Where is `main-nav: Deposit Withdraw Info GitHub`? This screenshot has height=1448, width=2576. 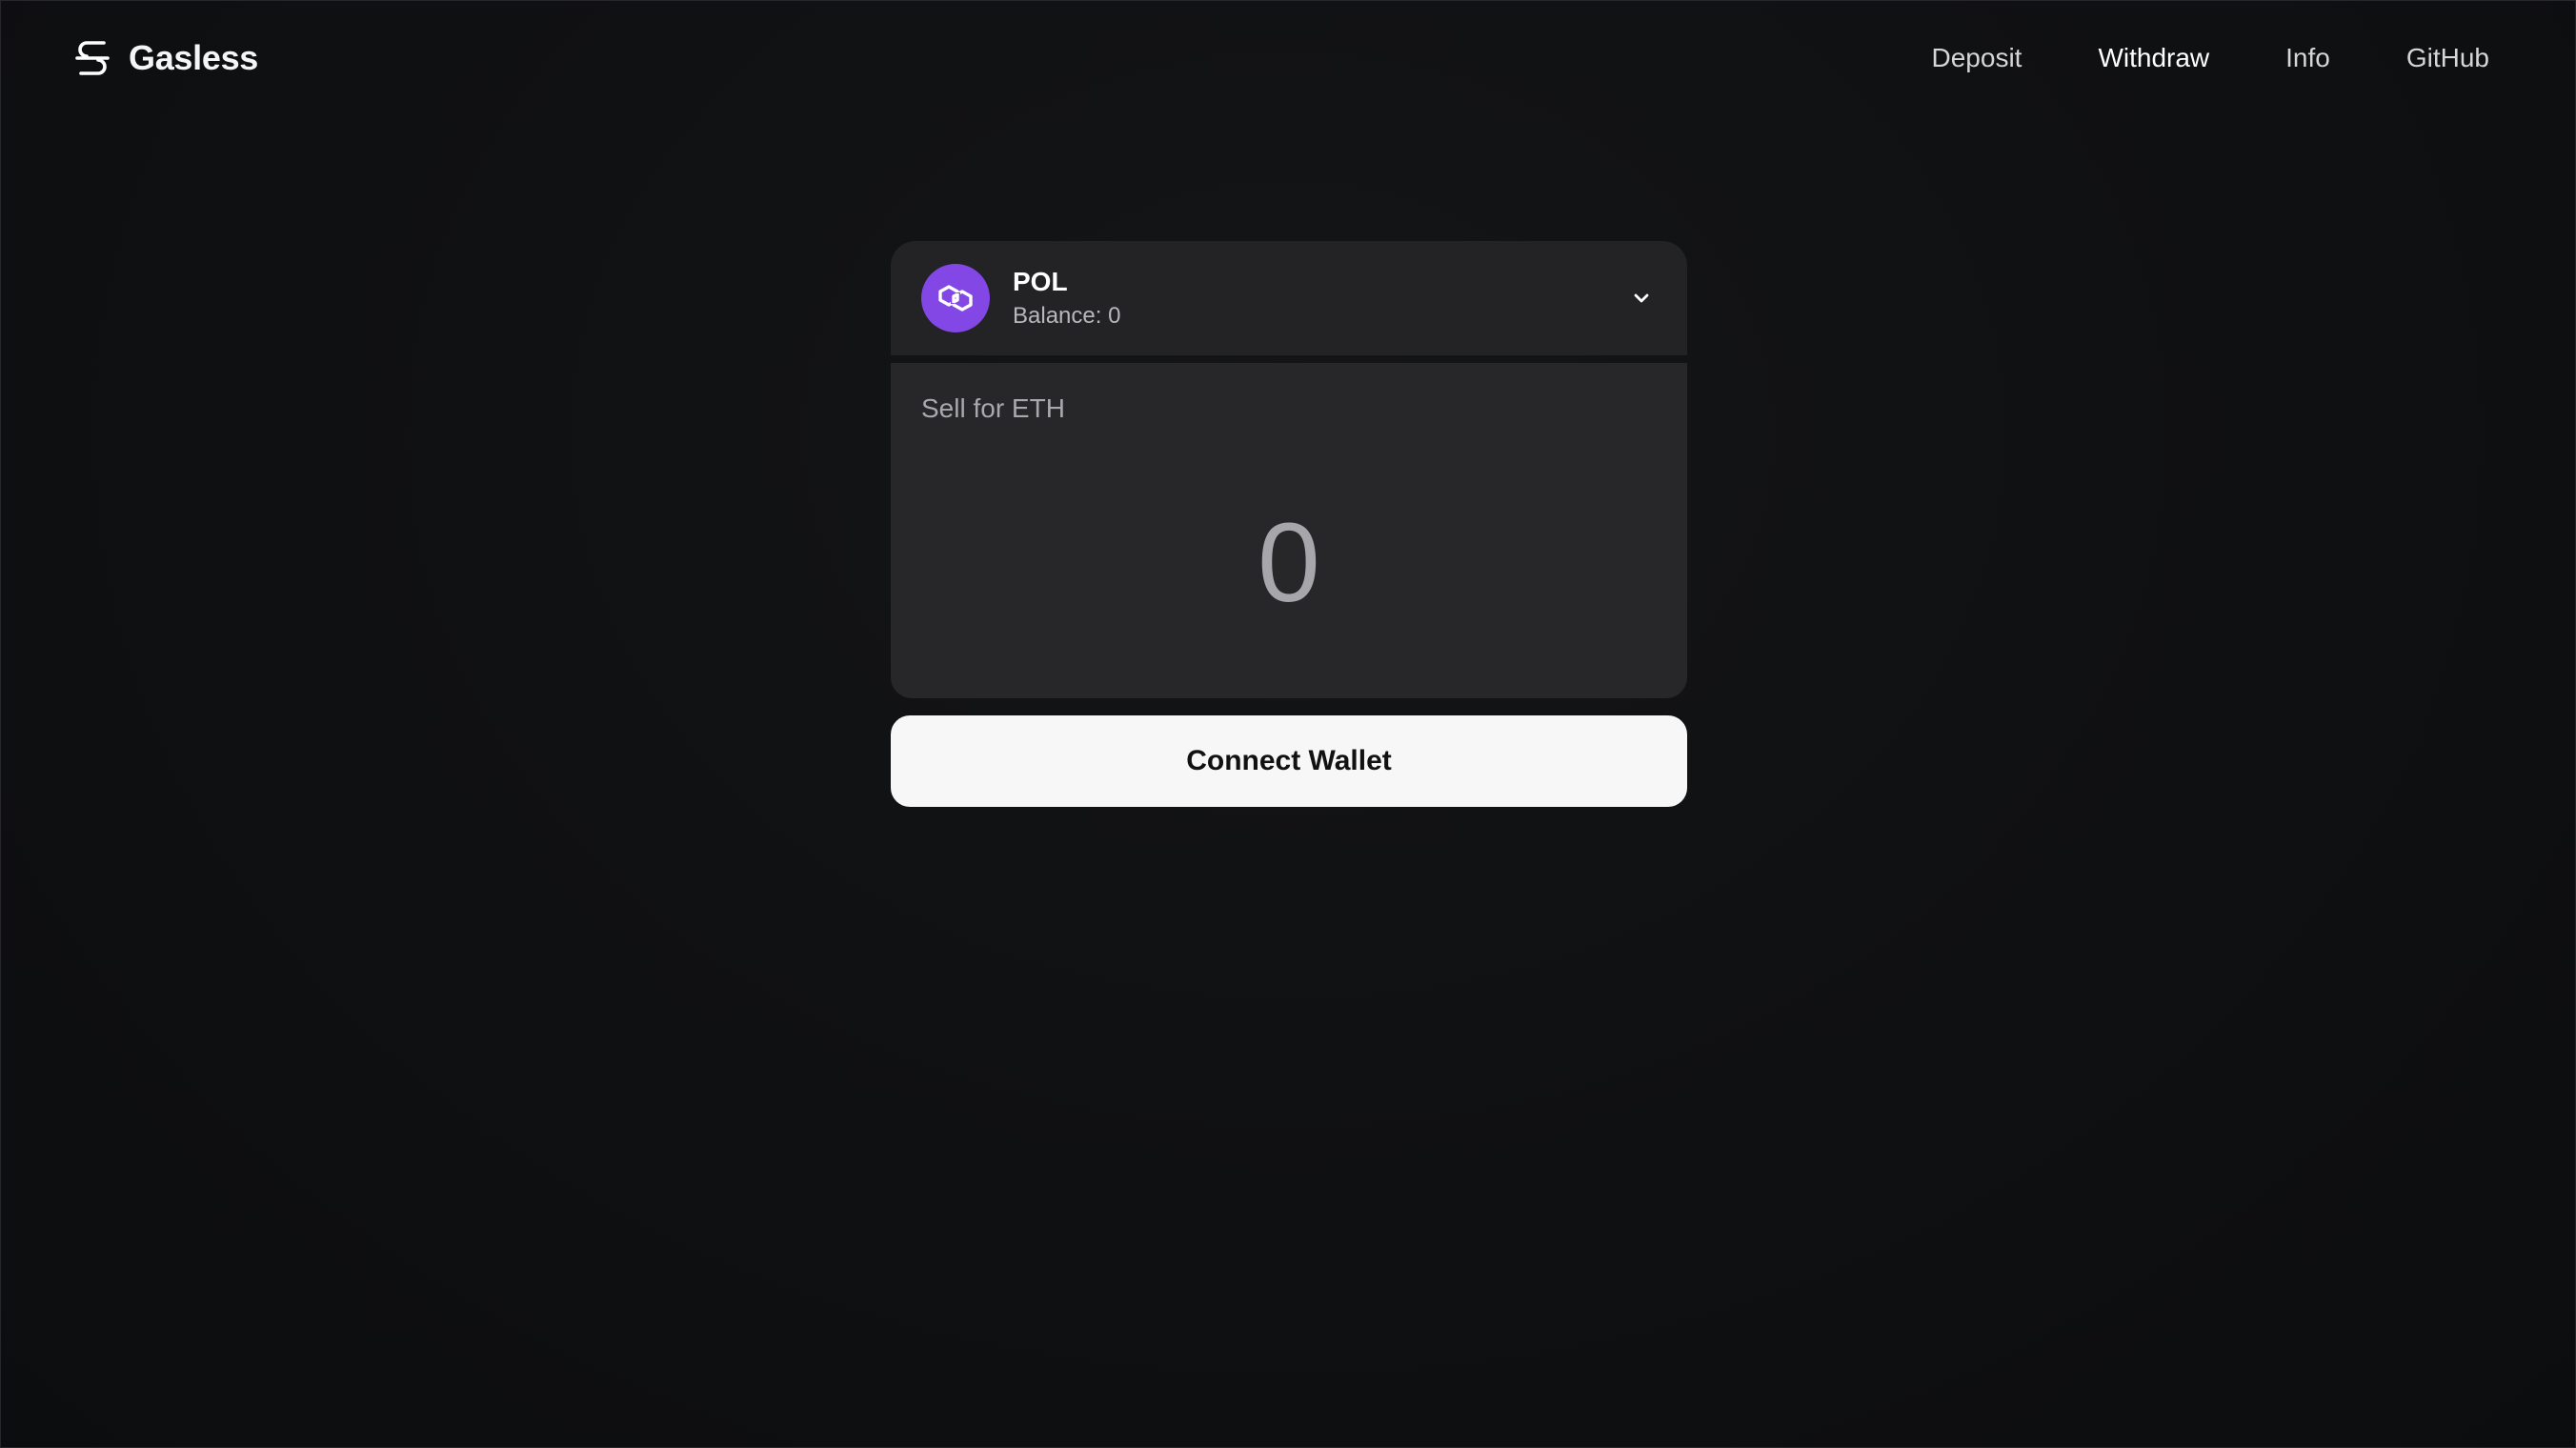 main-nav: Deposit Withdraw Info GitHub is located at coordinates (2211, 58).